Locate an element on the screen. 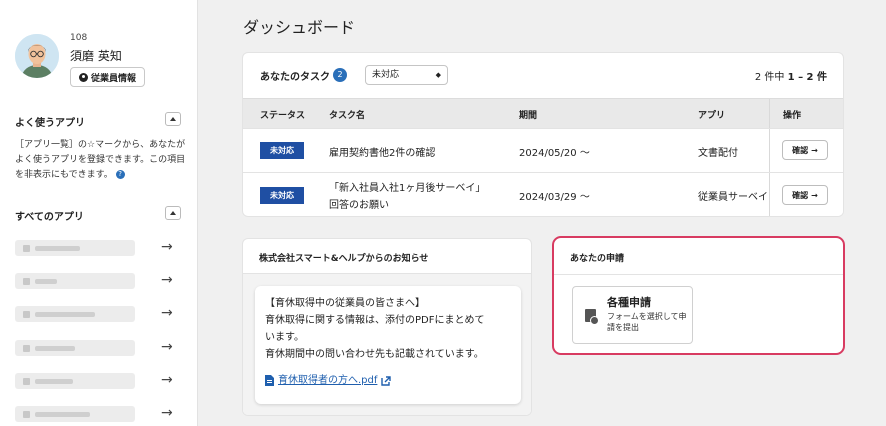  tasks-count-badge: 2 is located at coordinates (340, 75).